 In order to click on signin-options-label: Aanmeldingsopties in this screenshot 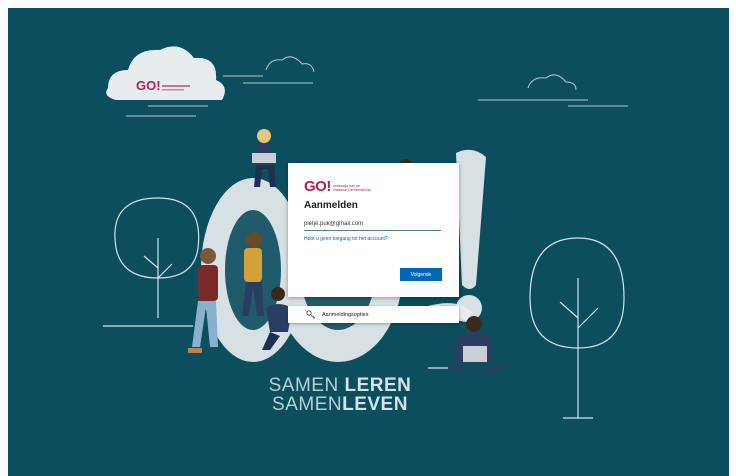, I will do `click(345, 314)`.